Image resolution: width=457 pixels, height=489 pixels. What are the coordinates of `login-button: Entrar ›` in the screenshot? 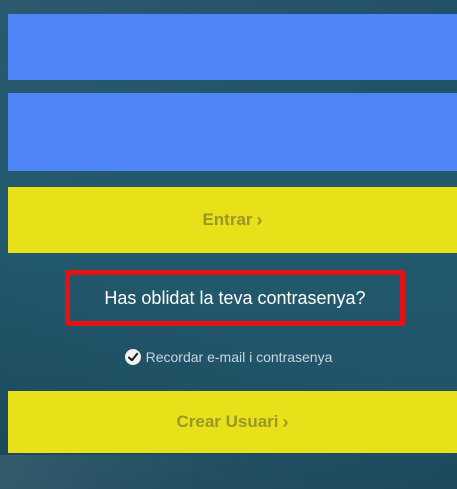 It's located at (232, 220).